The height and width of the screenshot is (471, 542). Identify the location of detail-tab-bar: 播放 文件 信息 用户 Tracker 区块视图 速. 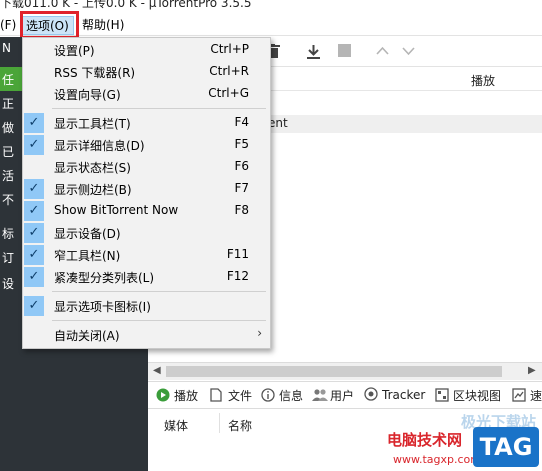
(345, 395).